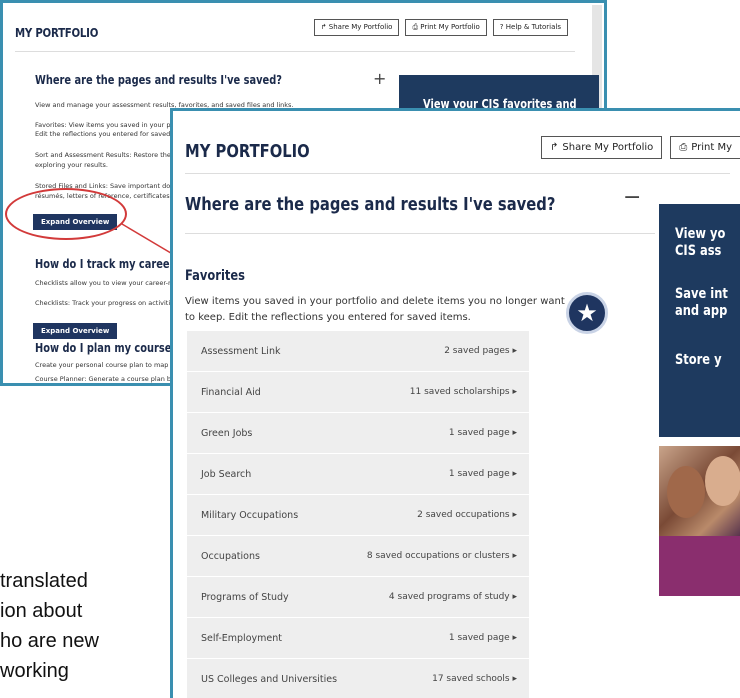 The height and width of the screenshot is (698, 740). What do you see at coordinates (700, 234) in the screenshot?
I see `panel-text: View yo` at bounding box center [700, 234].